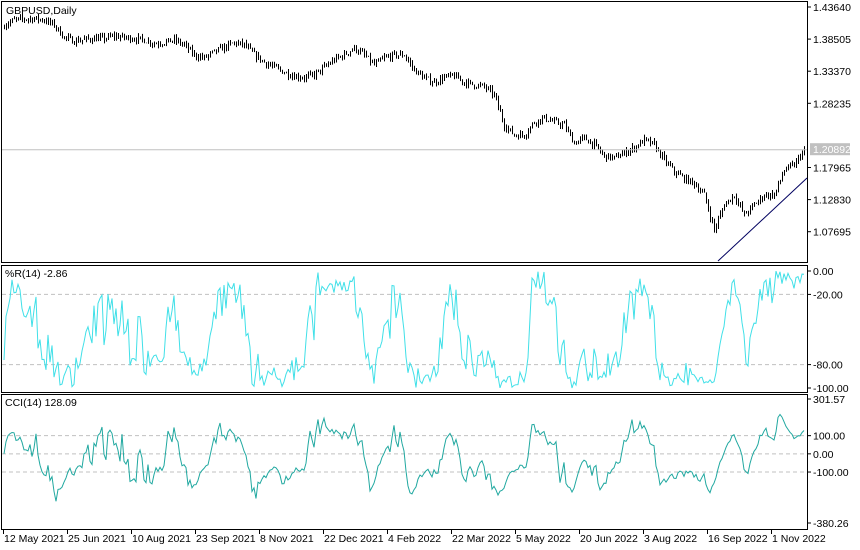  What do you see at coordinates (161, 539) in the screenshot?
I see `time-tick-label: 10 Aug 2021` at bounding box center [161, 539].